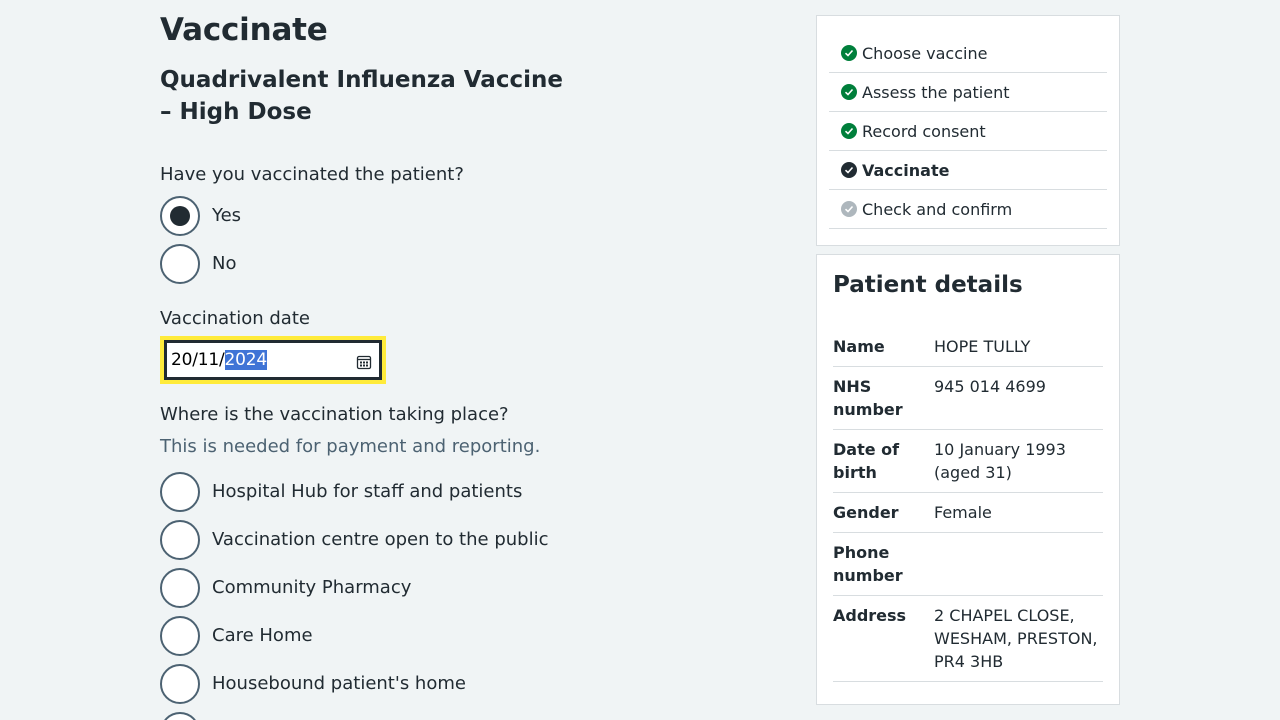 This screenshot has width=1280, height=720. Describe the element at coordinates (928, 285) in the screenshot. I see `patient-details-title: Patient details` at that location.